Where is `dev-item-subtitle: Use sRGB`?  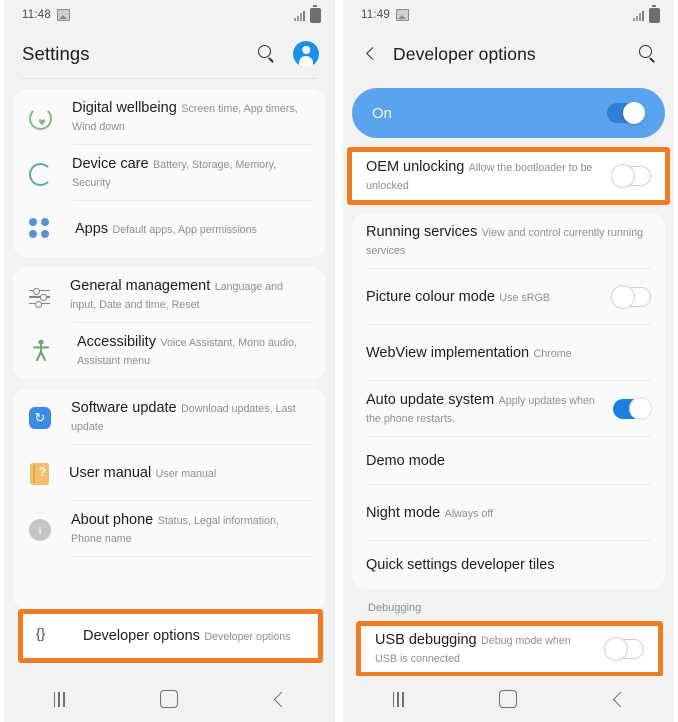
dev-item-subtitle: Use sRGB is located at coordinates (524, 298).